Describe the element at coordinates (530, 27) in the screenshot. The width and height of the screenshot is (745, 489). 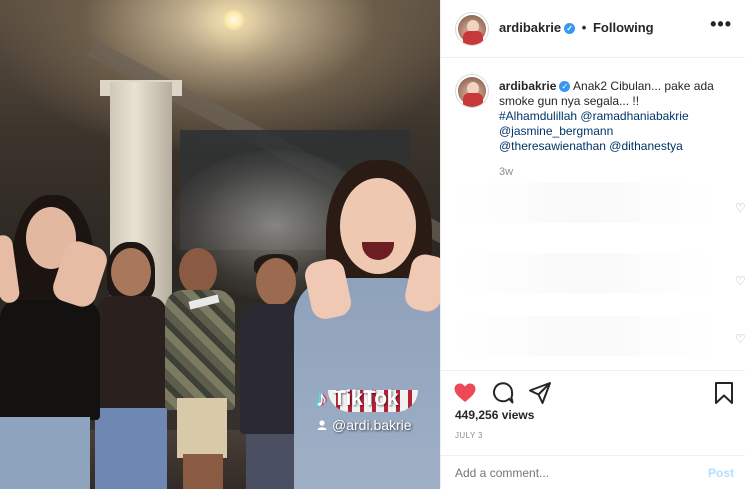
I see `header-username: ardibakrie` at that location.